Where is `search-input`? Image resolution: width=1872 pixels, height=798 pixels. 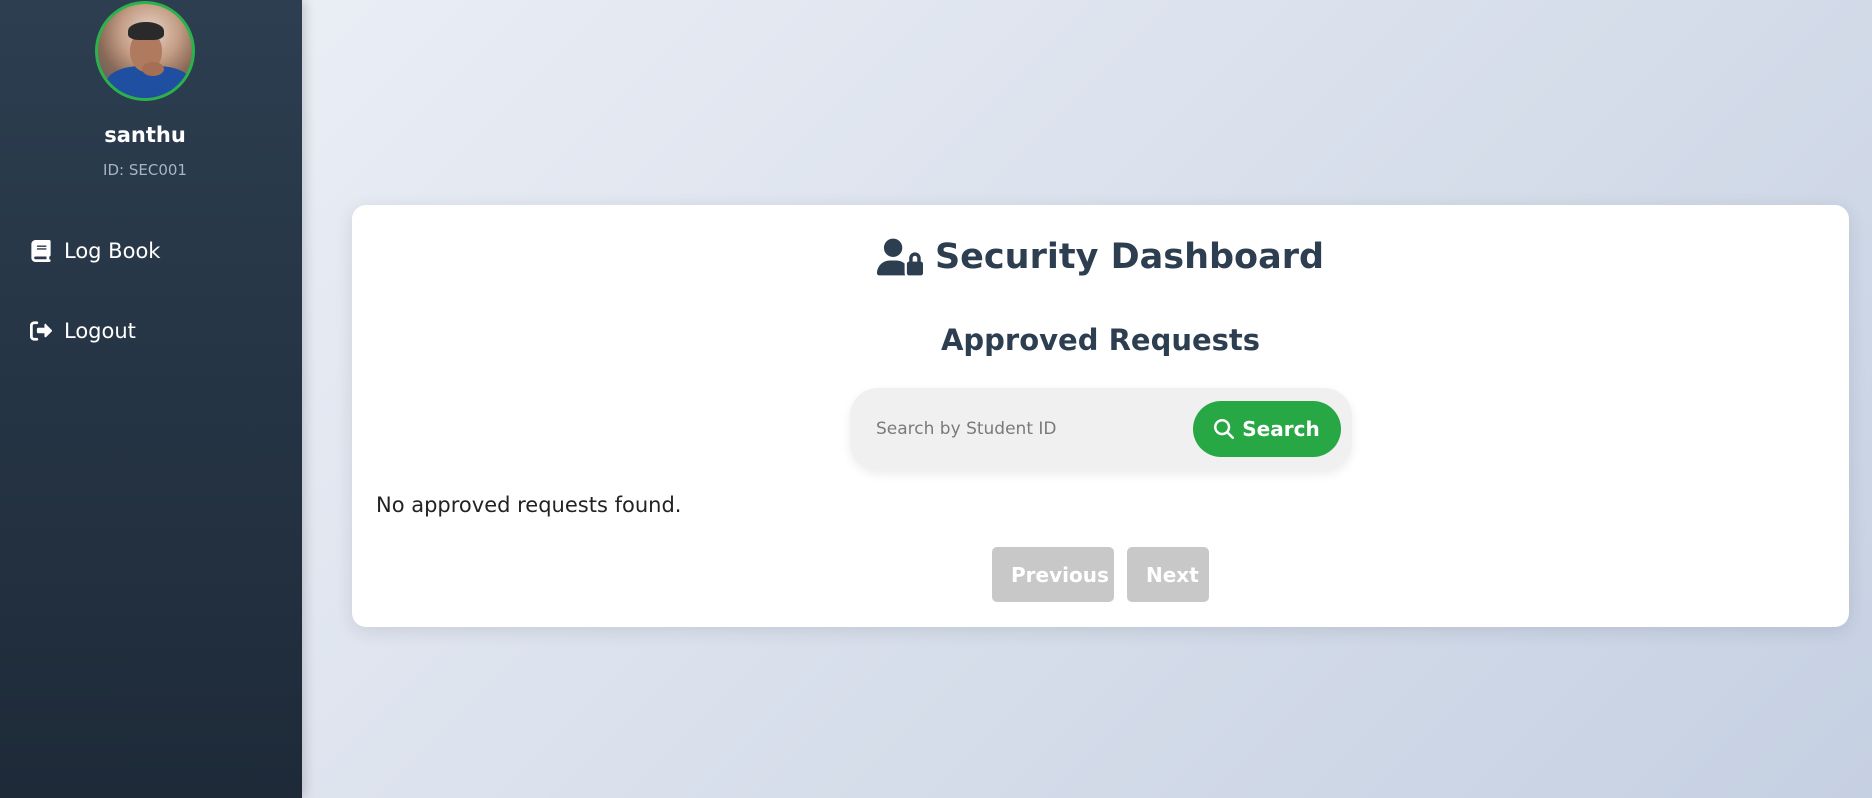 search-input is located at coordinates (1021, 429).